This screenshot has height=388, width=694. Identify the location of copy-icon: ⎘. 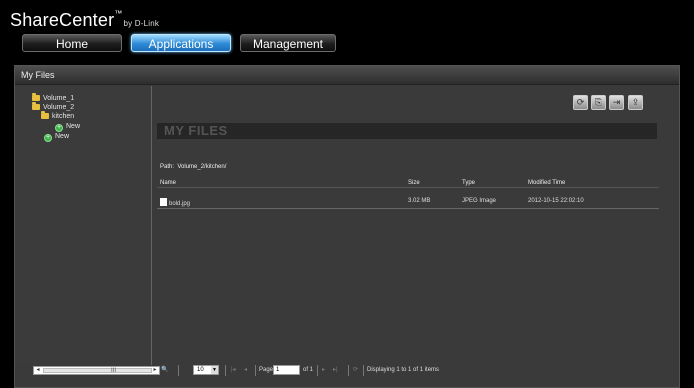
(598, 102).